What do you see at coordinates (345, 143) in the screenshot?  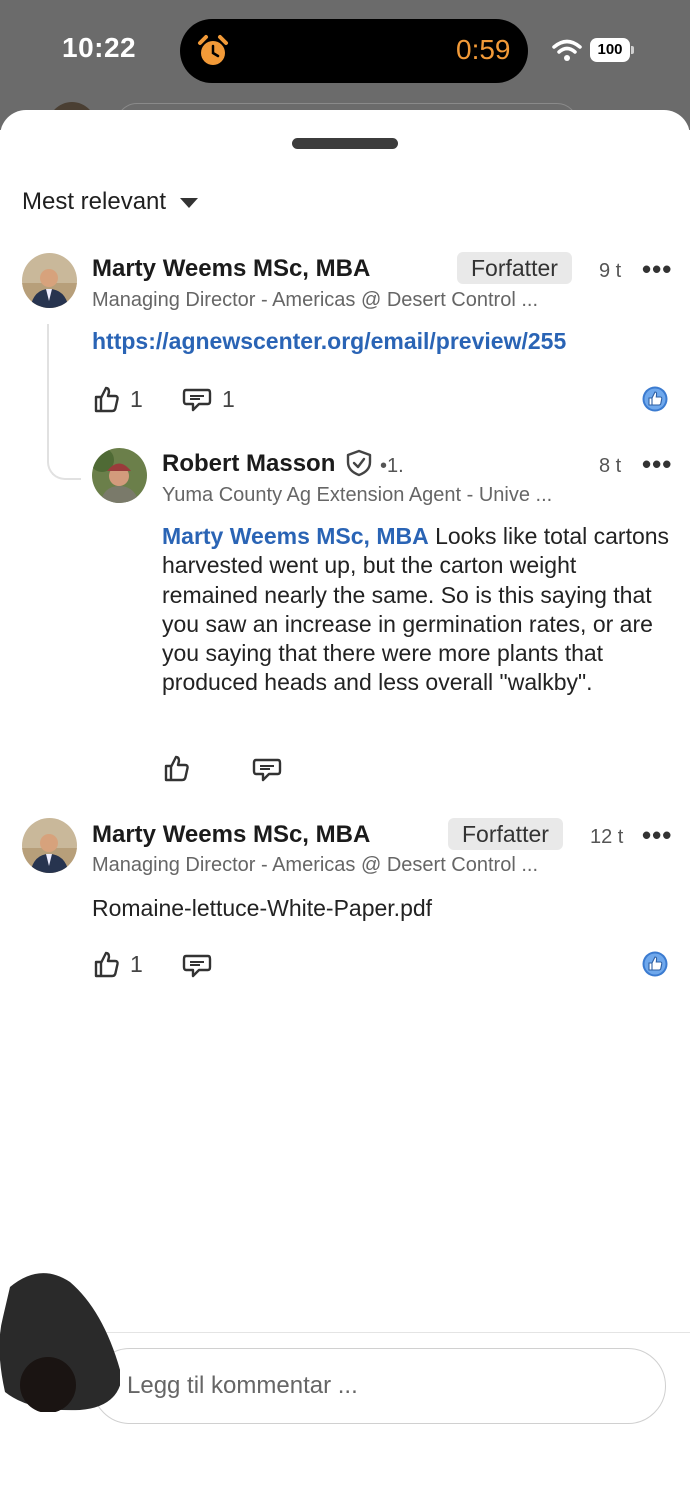 I see `sheet-drag-handle` at bounding box center [345, 143].